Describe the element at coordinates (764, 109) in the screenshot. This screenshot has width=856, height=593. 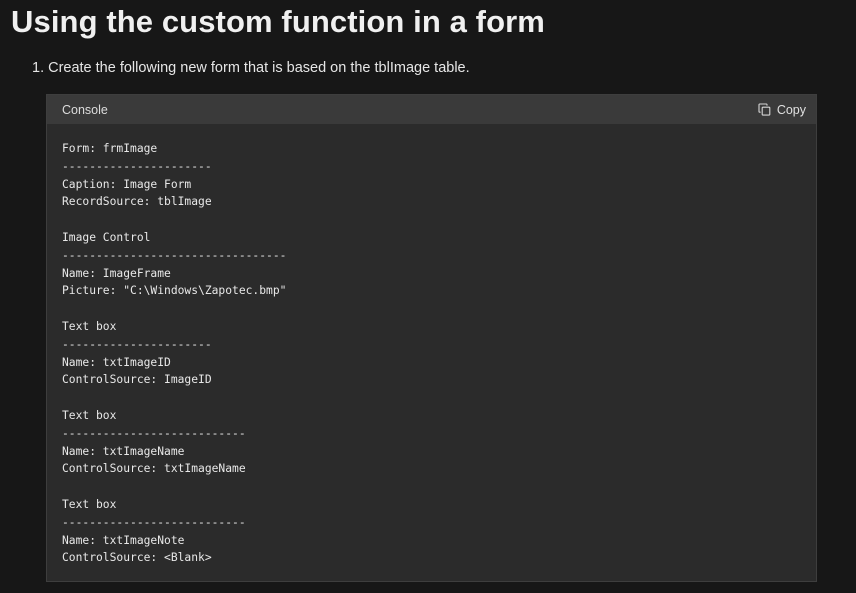
I see `copy-icon` at that location.